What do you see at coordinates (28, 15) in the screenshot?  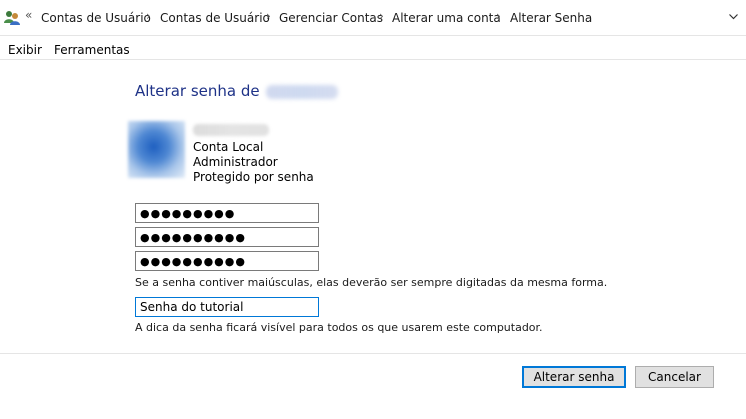 I see `overflow-chevron-icon: «` at bounding box center [28, 15].